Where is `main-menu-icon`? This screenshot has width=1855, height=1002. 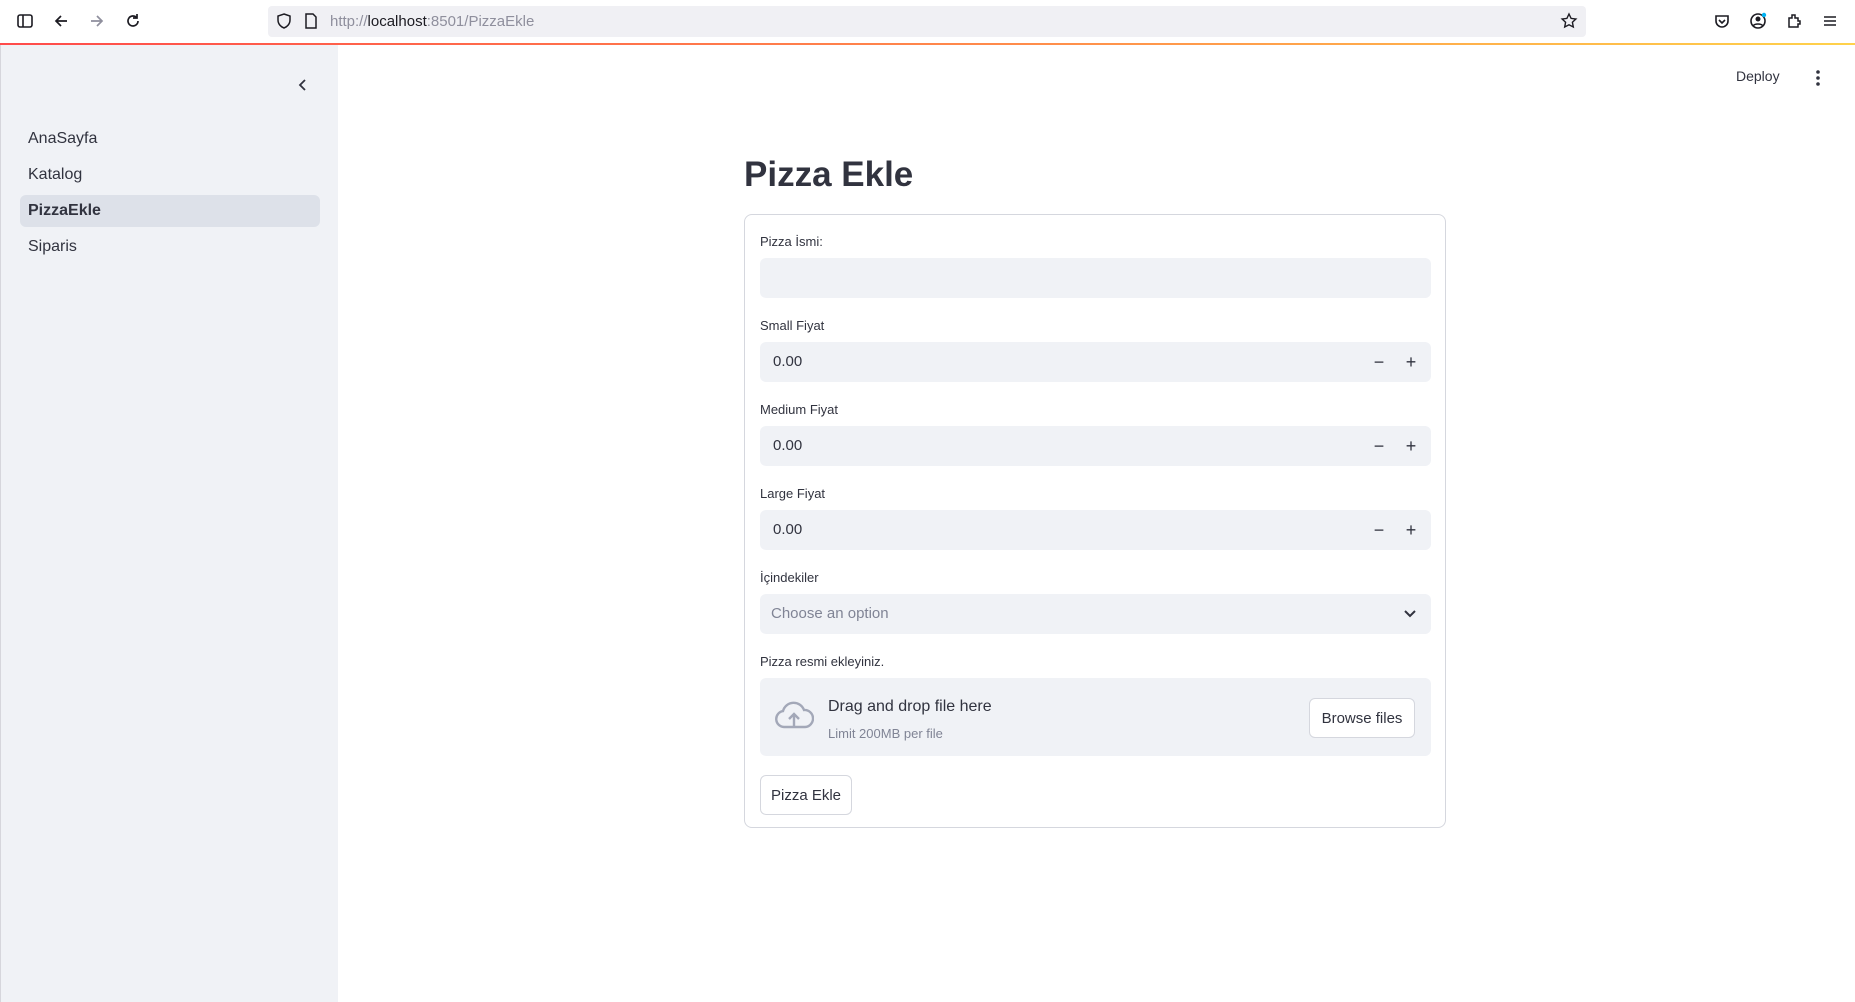
main-menu-icon is located at coordinates (1818, 78).